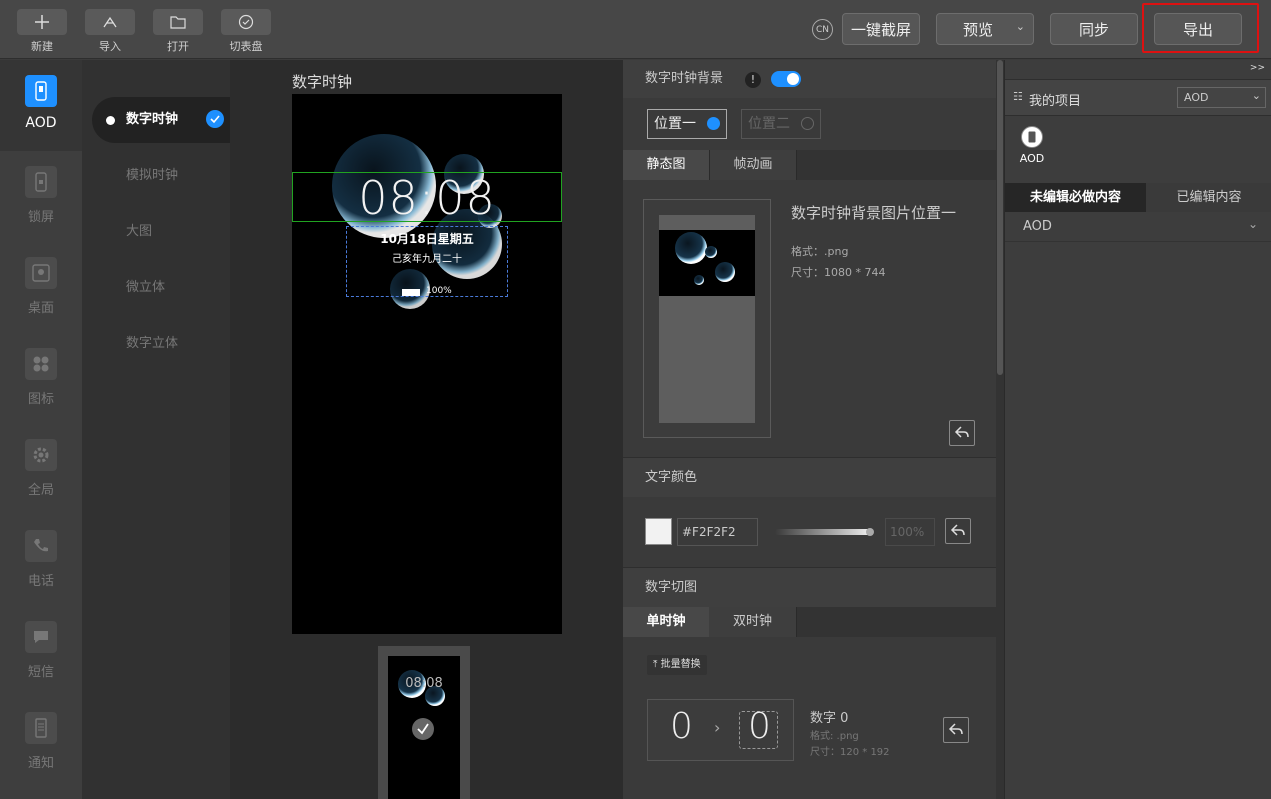  What do you see at coordinates (666, 622) in the screenshot?
I see `tab-single-clock: 单时钟` at bounding box center [666, 622].